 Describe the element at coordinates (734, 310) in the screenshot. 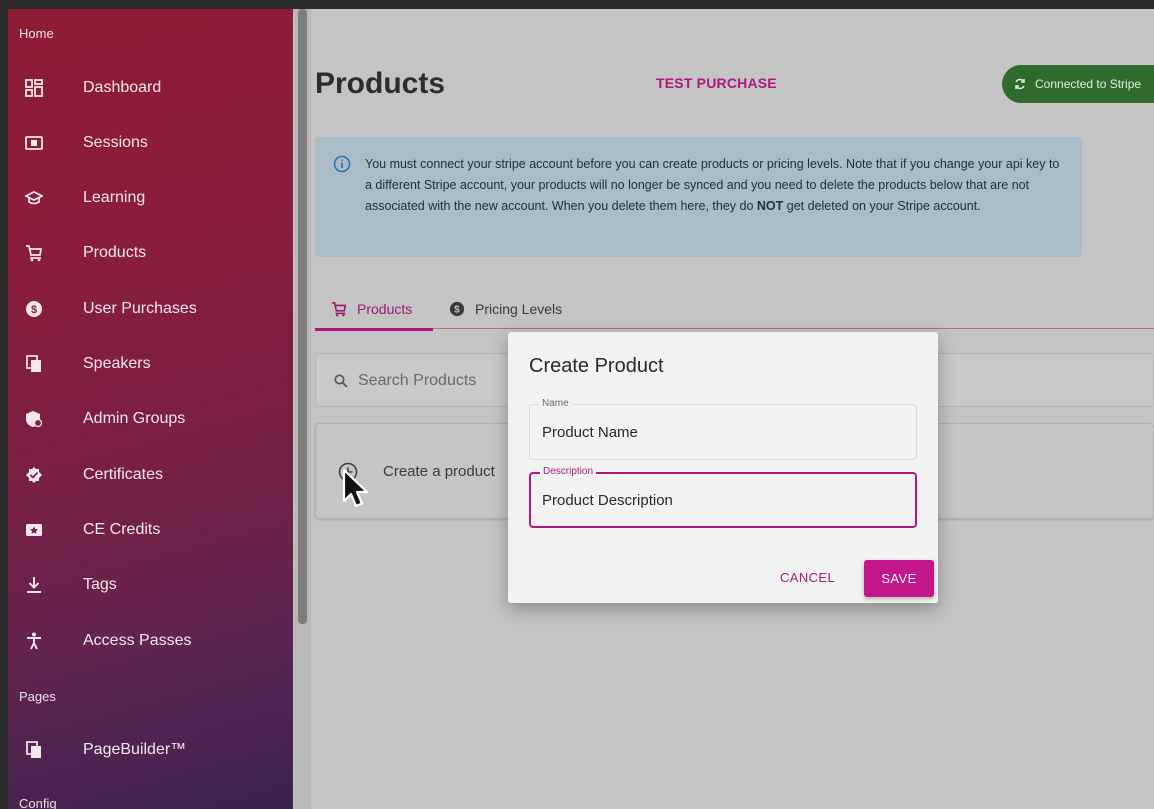

I see `tabs: Products $ Pricing Levels` at that location.